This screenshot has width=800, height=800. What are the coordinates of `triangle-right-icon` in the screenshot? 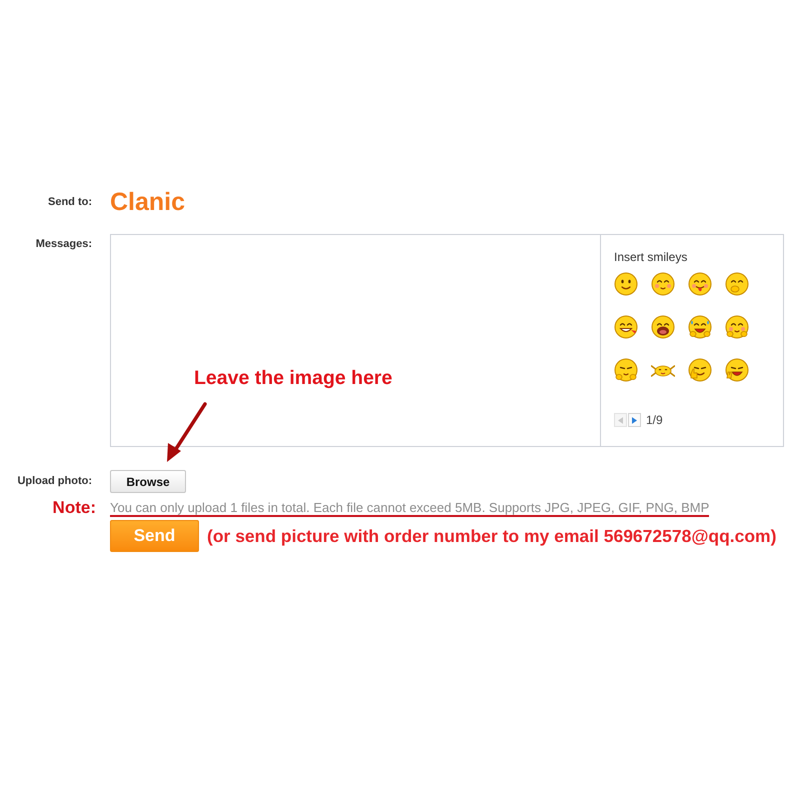 It's located at (634, 420).